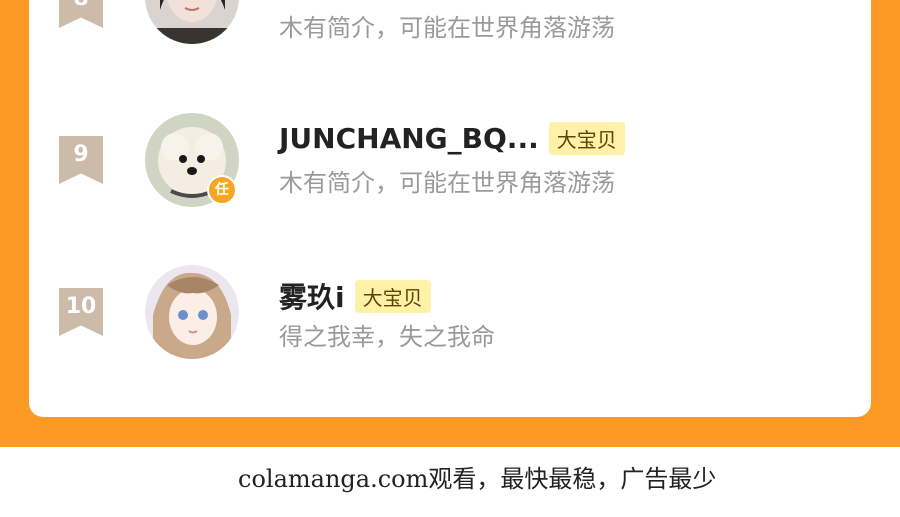 The image size is (900, 517). I want to click on rank-number: 10, so click(81, 306).